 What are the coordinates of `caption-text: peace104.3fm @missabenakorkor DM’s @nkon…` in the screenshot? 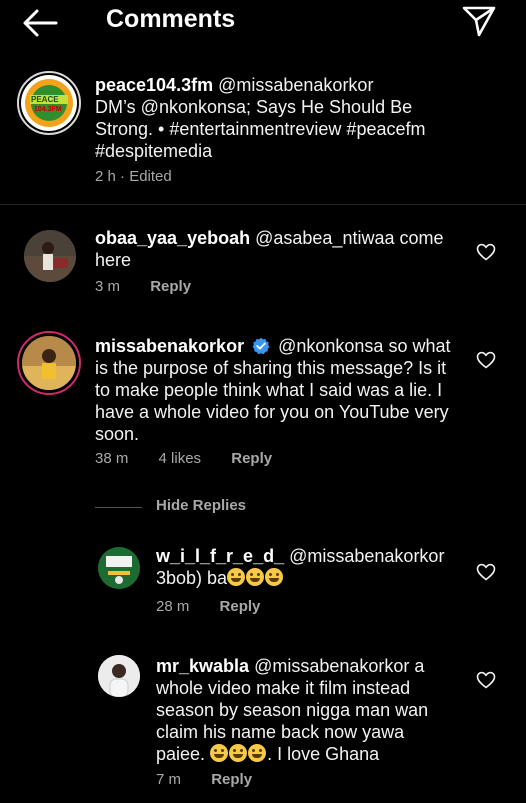 It's located at (305, 118).